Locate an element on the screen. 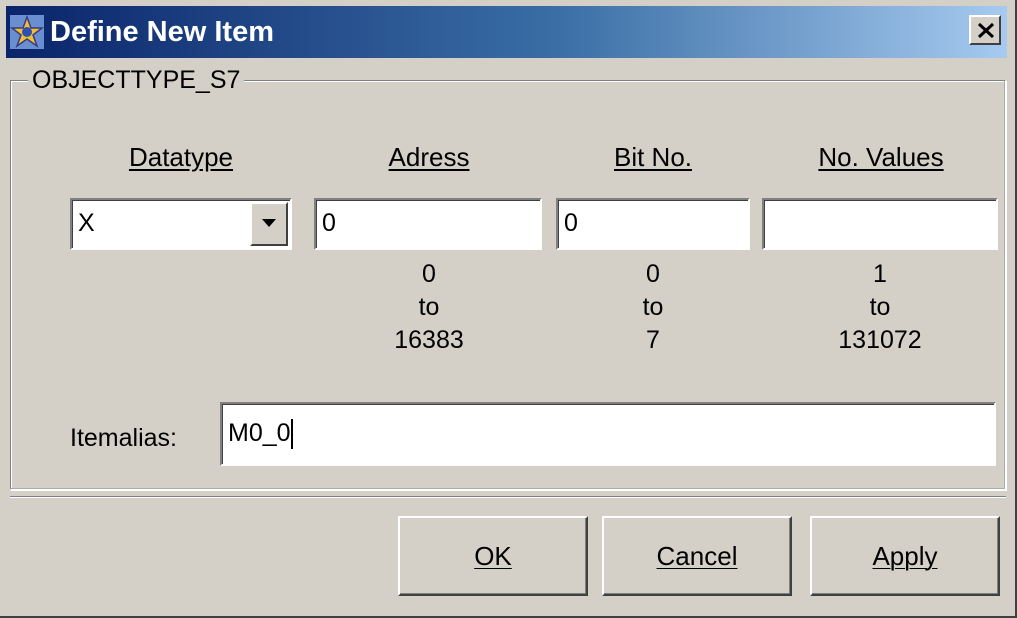 The width and height of the screenshot is (1017, 618). address-value: 0 is located at coordinates (329, 223).